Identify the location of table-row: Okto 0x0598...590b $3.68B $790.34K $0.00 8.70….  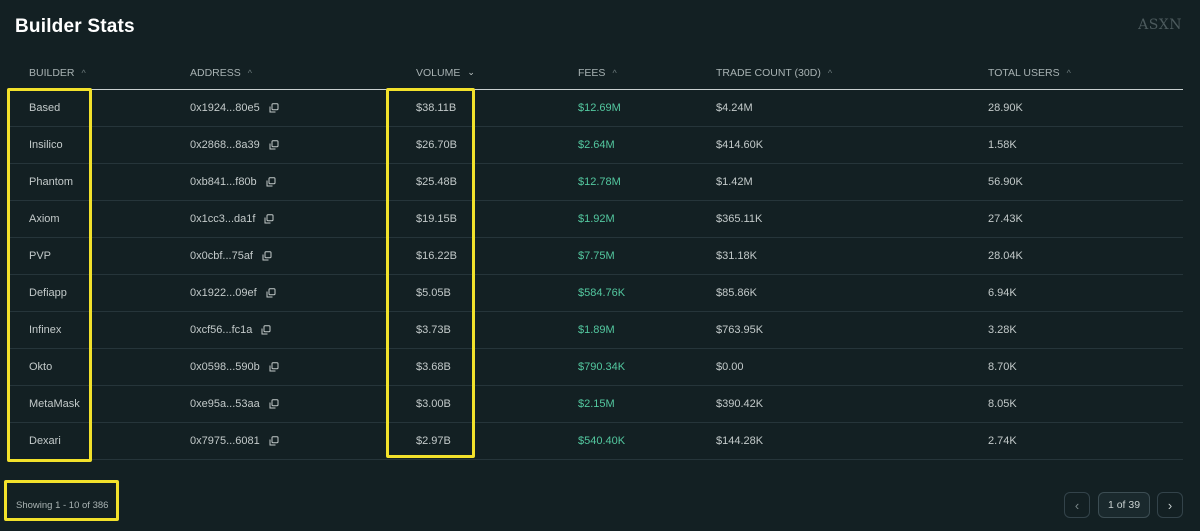
(596, 367).